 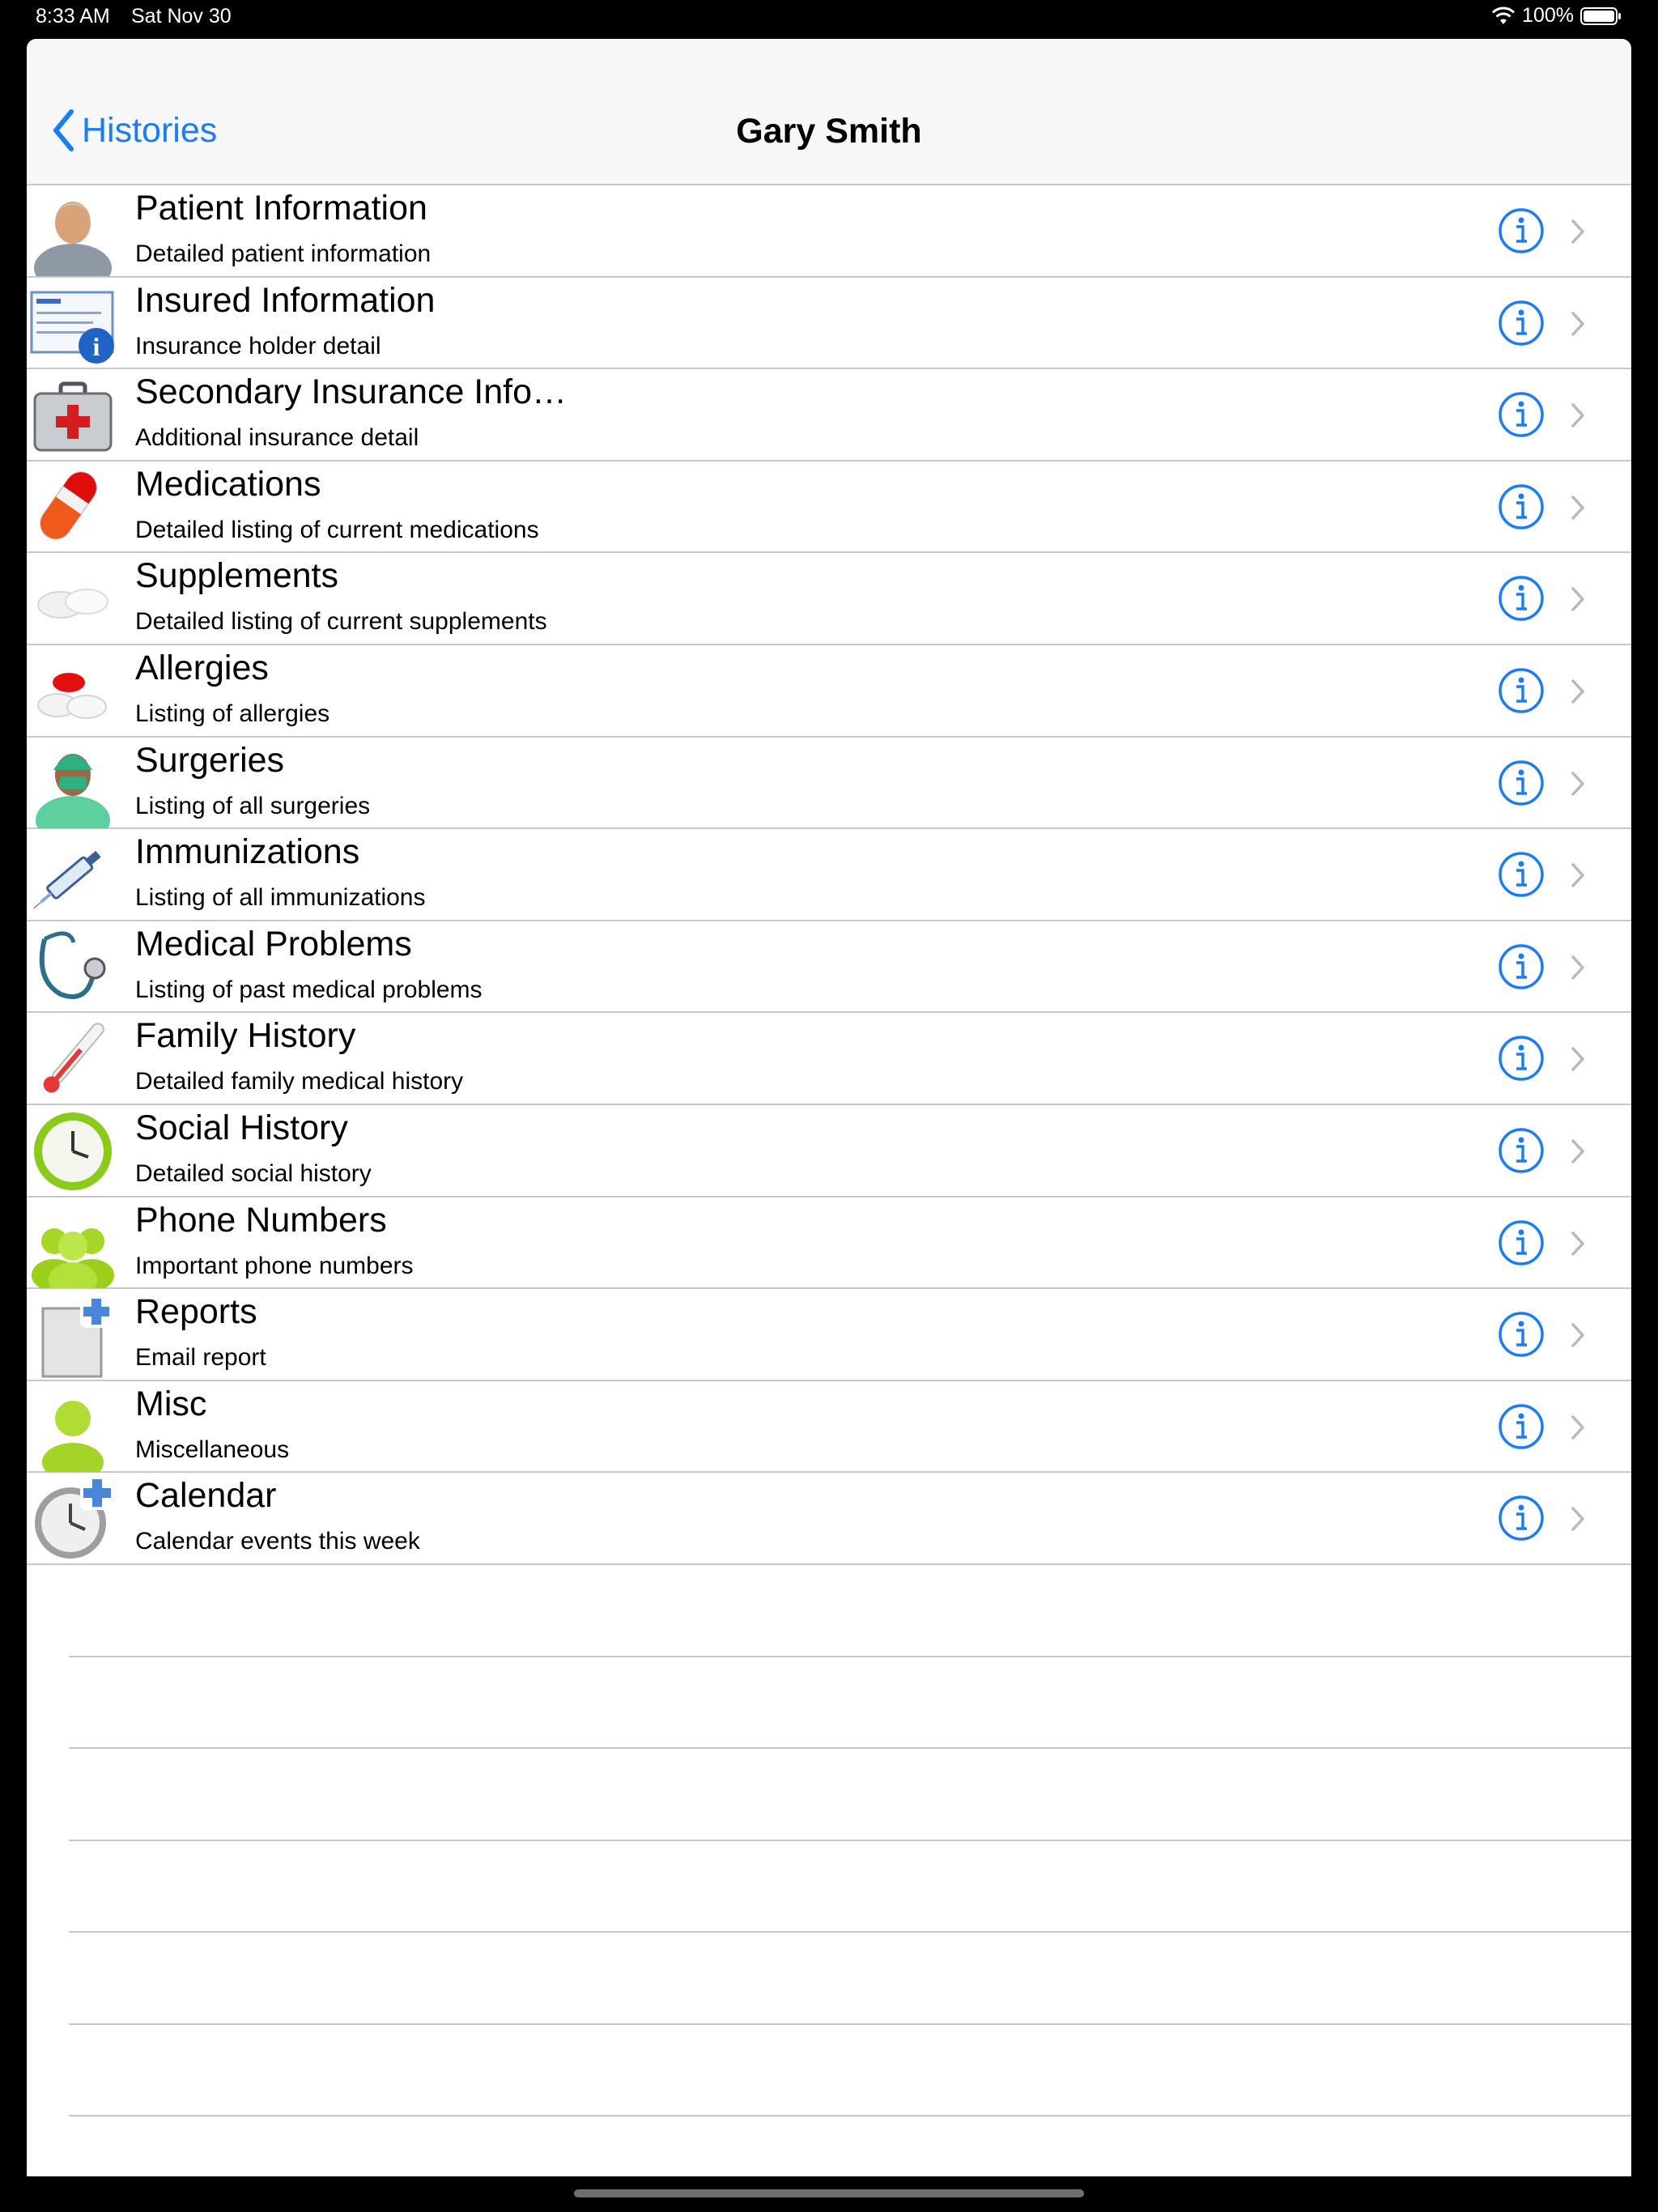 I want to click on status-date: Sat Nov 30, so click(x=181, y=16).